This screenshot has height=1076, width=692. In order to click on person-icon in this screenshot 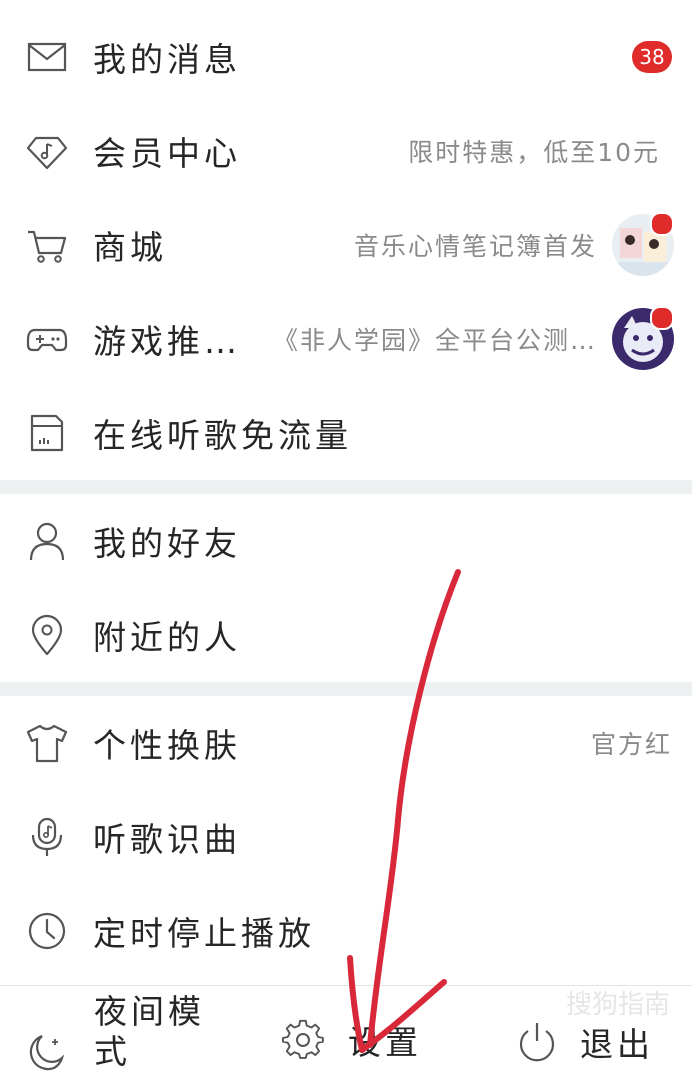, I will do `click(47, 541)`.